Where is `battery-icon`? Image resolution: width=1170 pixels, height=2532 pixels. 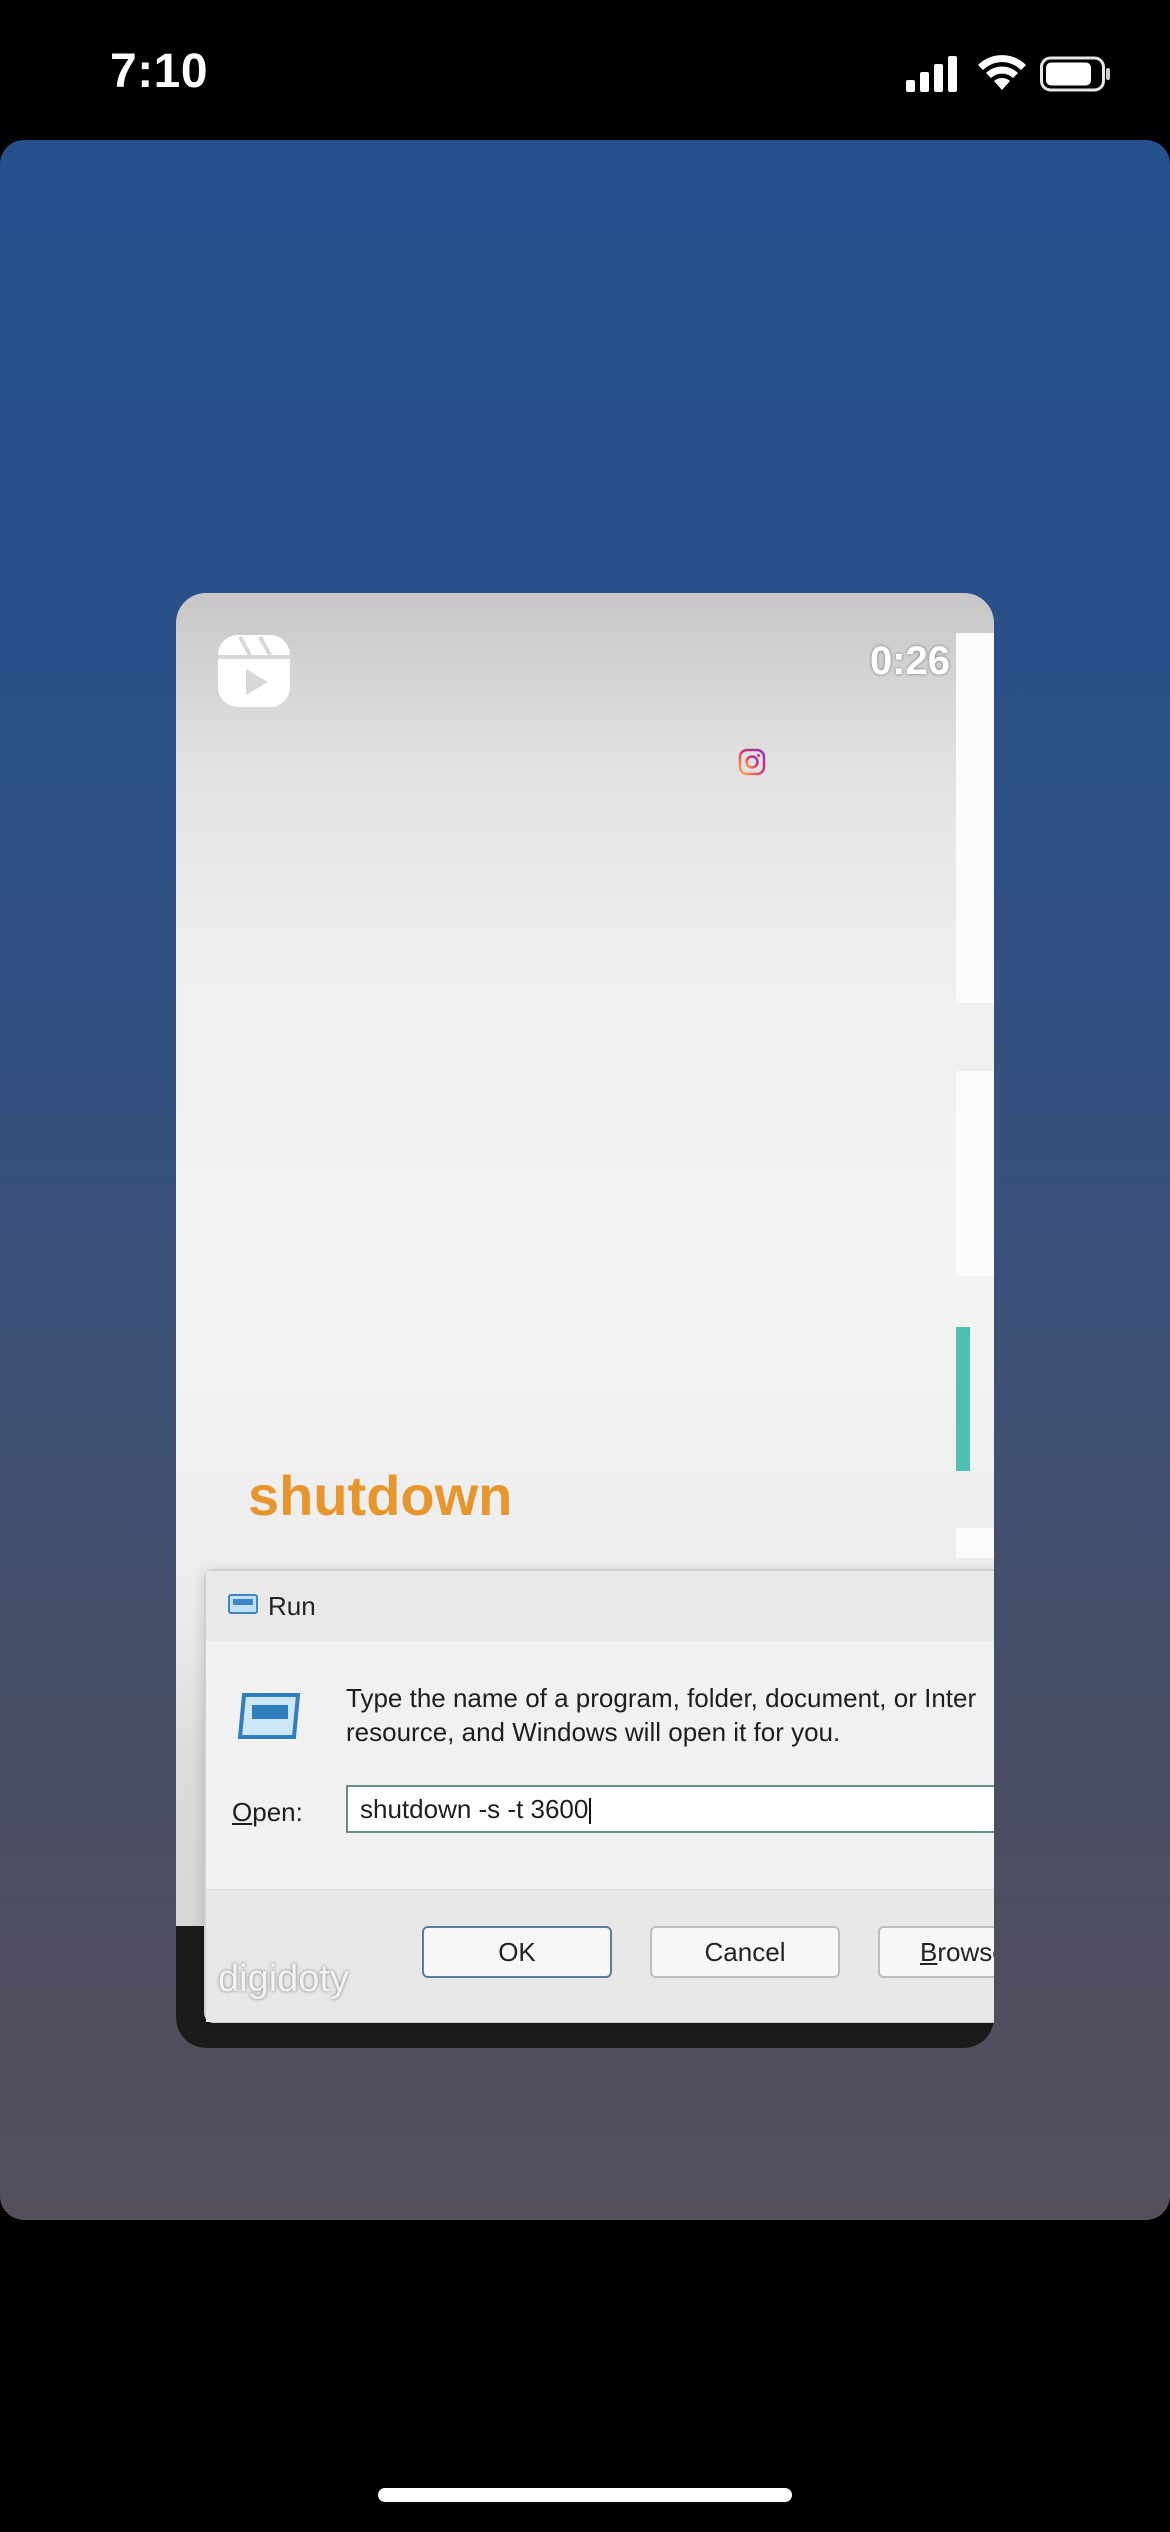 battery-icon is located at coordinates (1075, 74).